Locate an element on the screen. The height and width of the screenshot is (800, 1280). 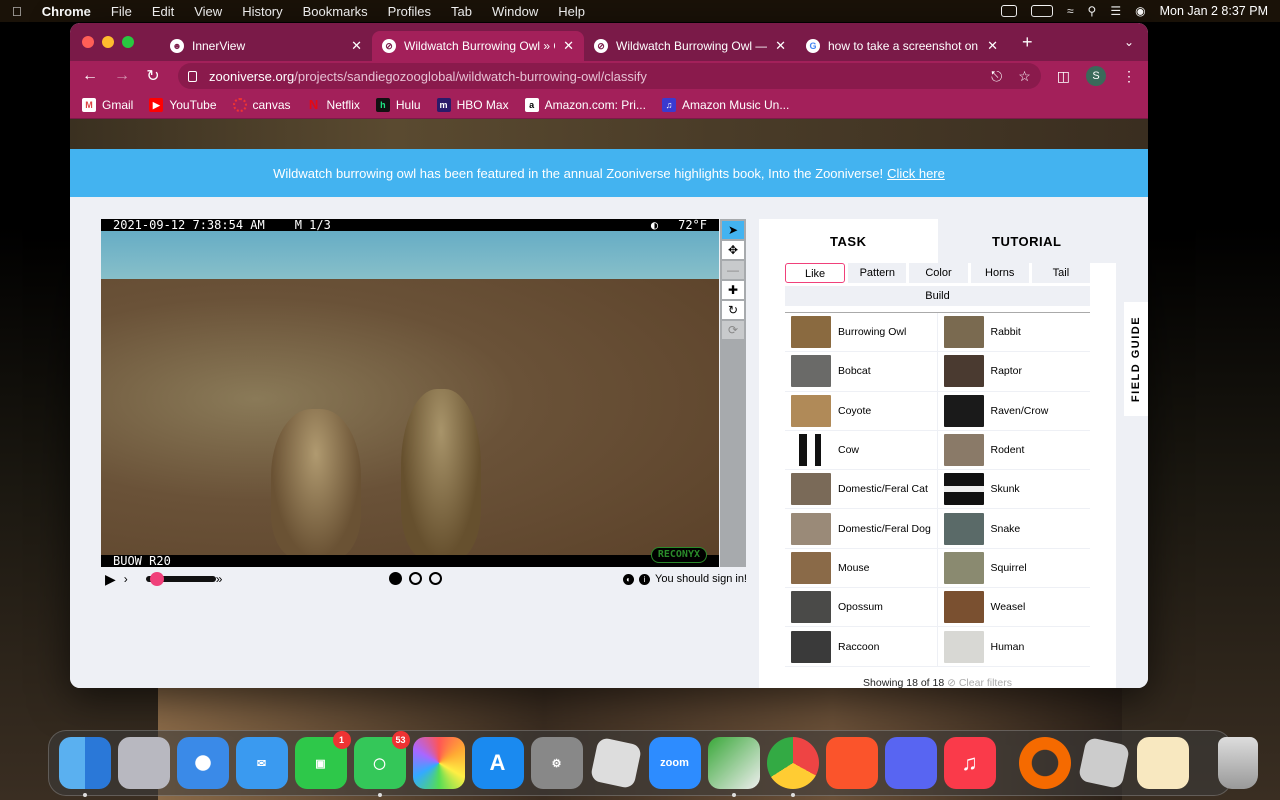
menu-profiles: Profiles is located at coordinates (409, 11).